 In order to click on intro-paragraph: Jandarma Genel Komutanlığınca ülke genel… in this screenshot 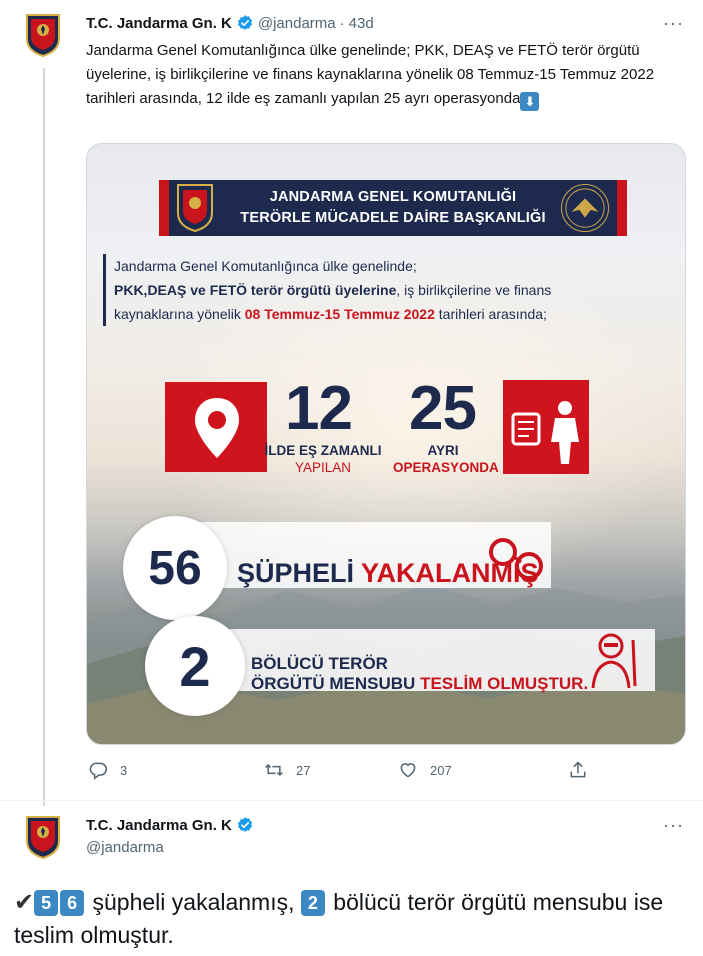, I will do `click(383, 290)`.